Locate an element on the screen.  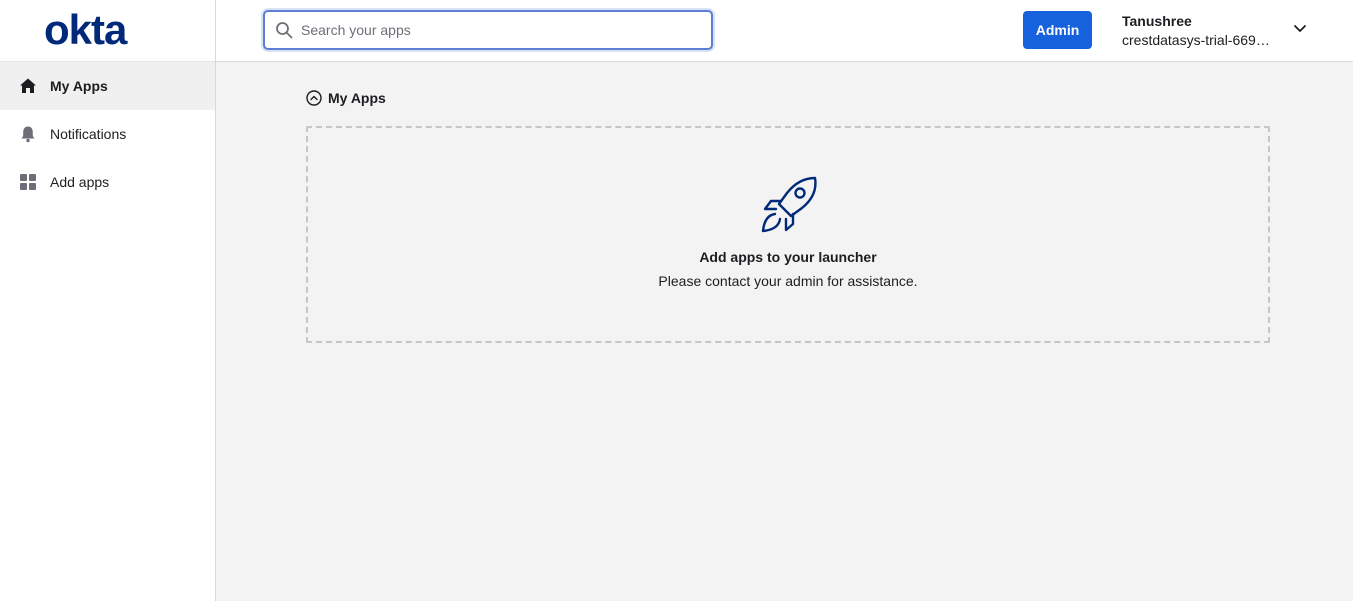
okta-logo-text: okta is located at coordinates (86, 31).